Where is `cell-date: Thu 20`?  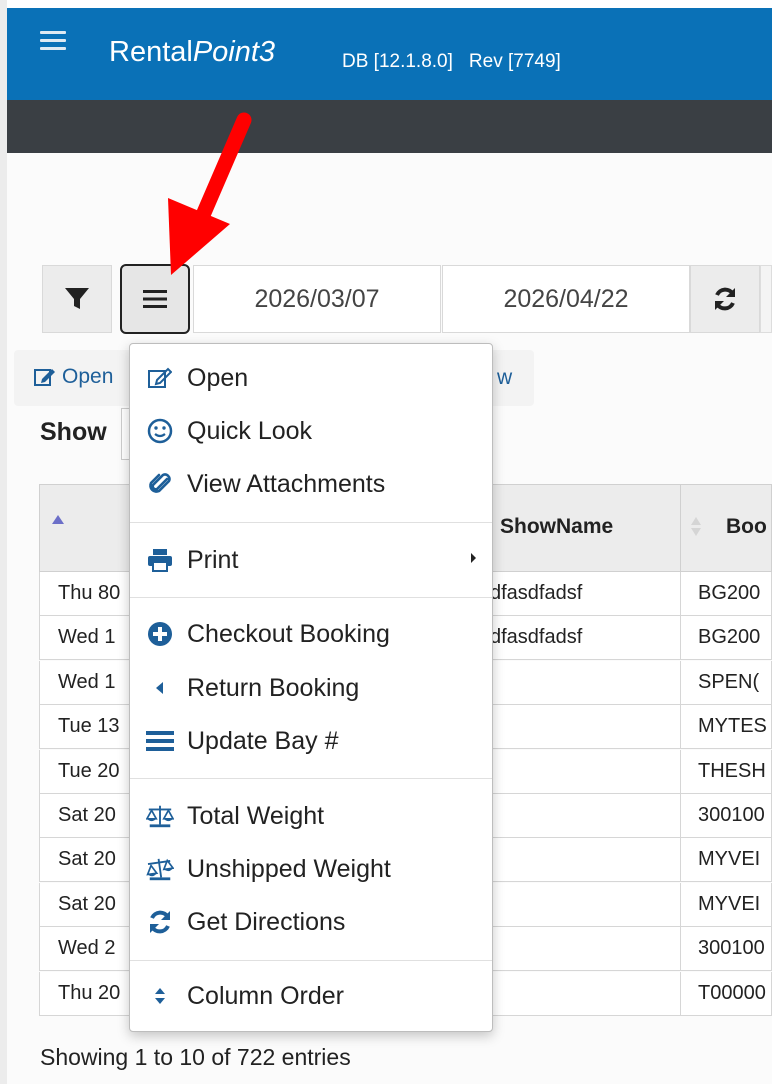 cell-date: Thu 20 is located at coordinates (89, 992).